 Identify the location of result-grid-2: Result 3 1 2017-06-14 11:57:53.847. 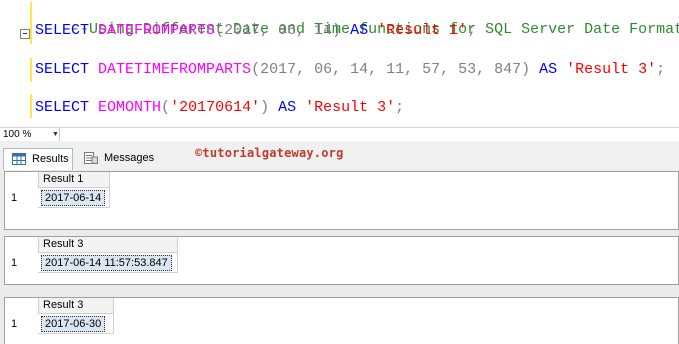
(341, 260).